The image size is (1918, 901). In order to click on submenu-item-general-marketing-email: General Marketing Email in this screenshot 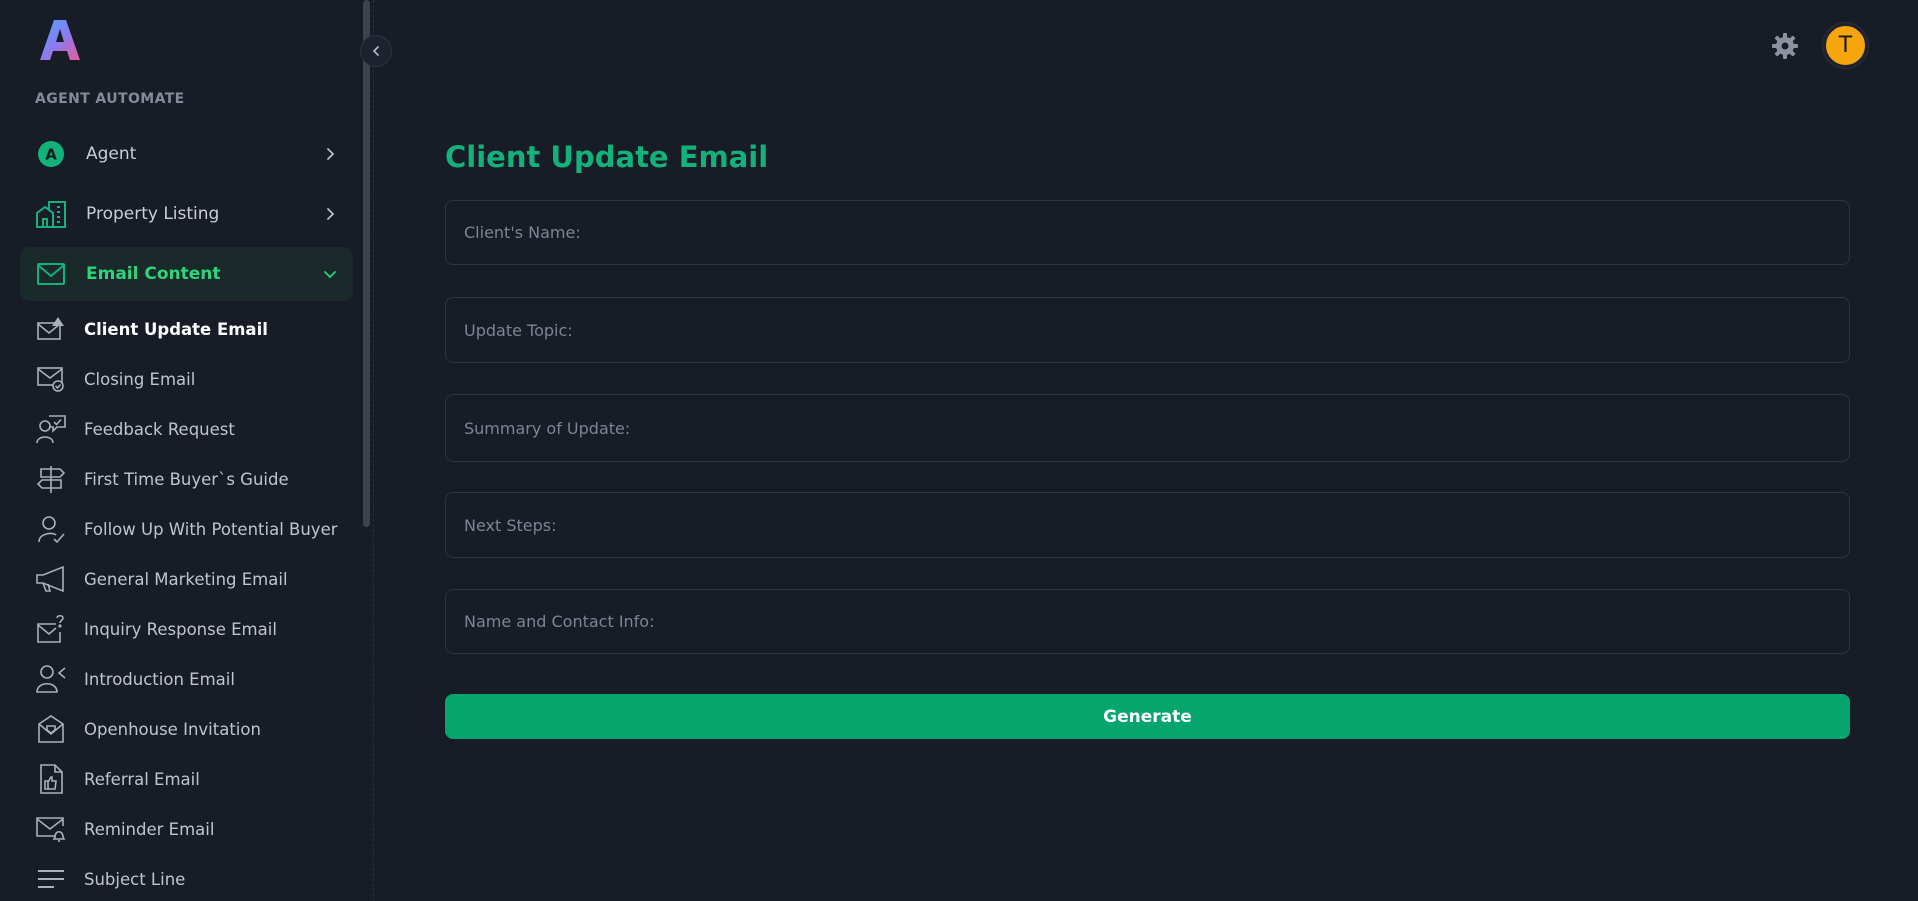, I will do `click(194, 579)`.